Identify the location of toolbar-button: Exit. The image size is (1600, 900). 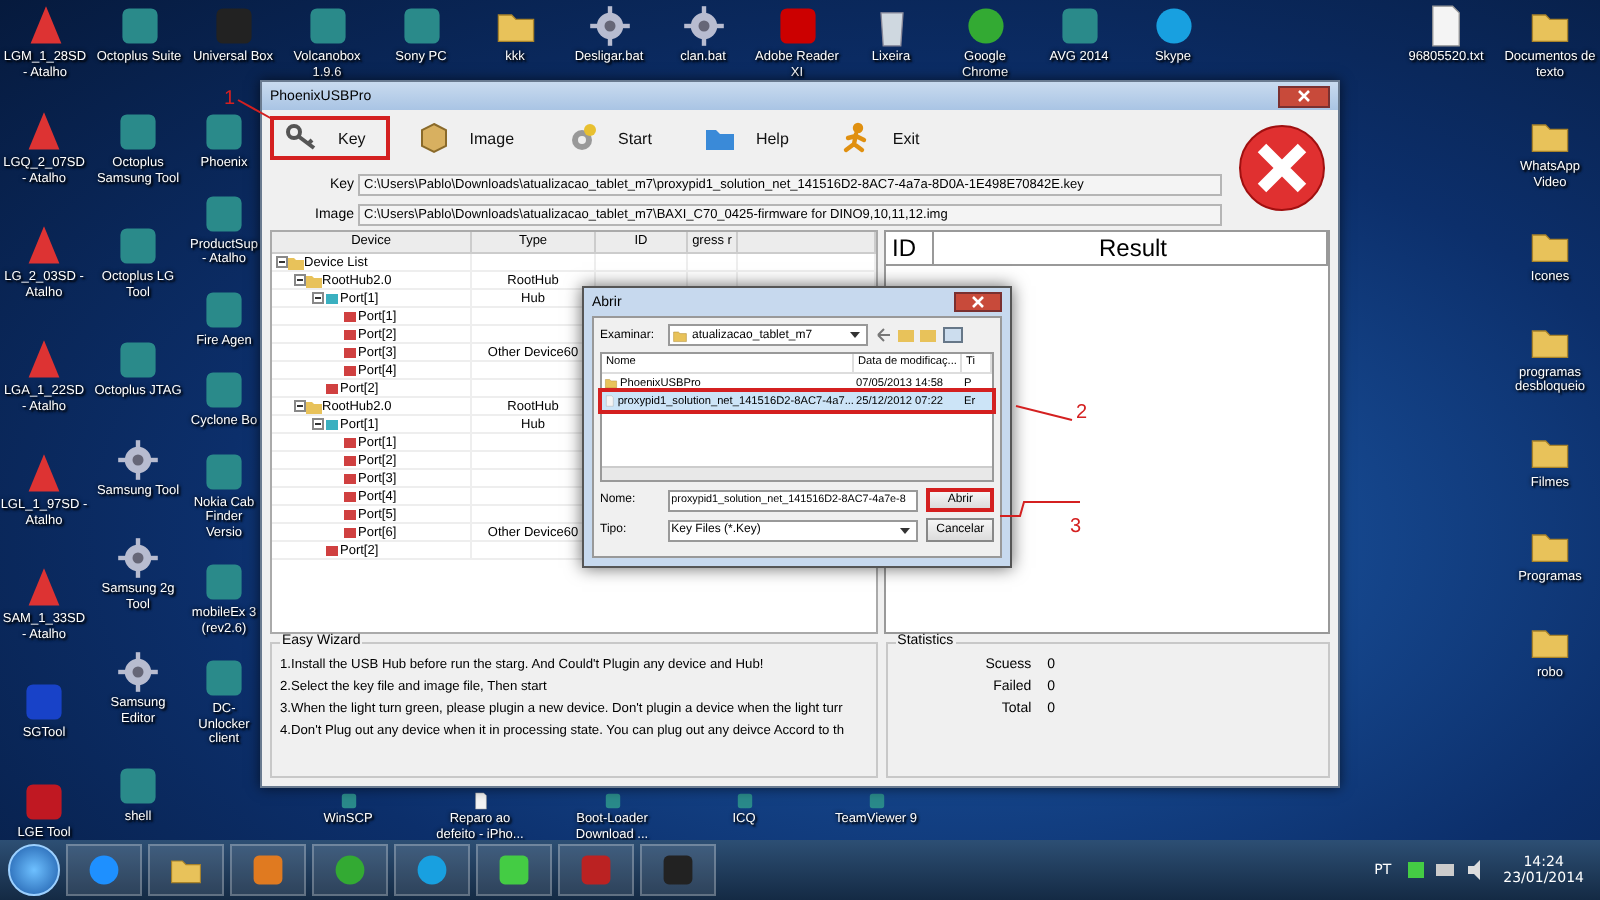
(884, 138).